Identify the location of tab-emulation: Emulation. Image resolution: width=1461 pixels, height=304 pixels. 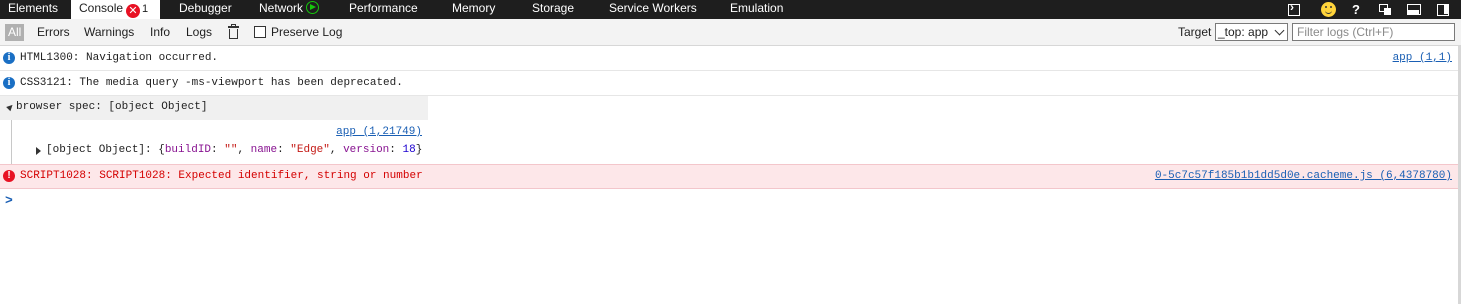
(756, 9).